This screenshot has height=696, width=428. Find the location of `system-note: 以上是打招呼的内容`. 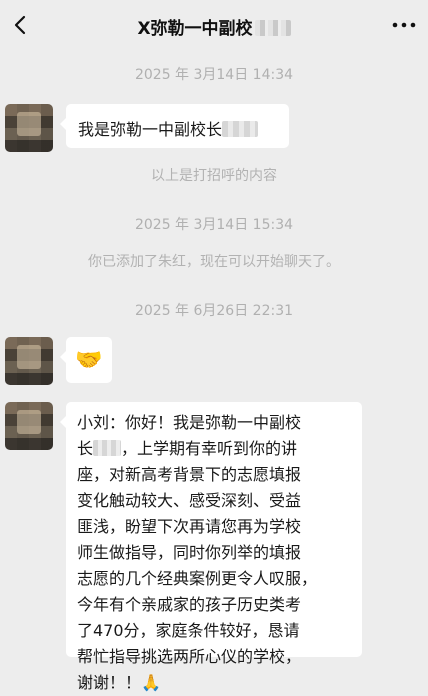

system-note: 以上是打招呼的内容 is located at coordinates (214, 176).